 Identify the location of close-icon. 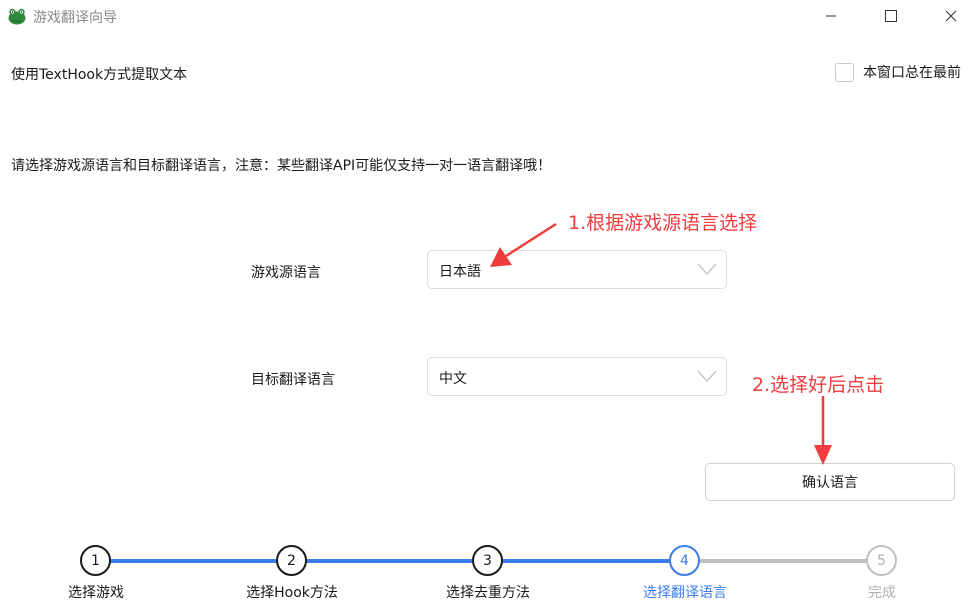
(951, 16).